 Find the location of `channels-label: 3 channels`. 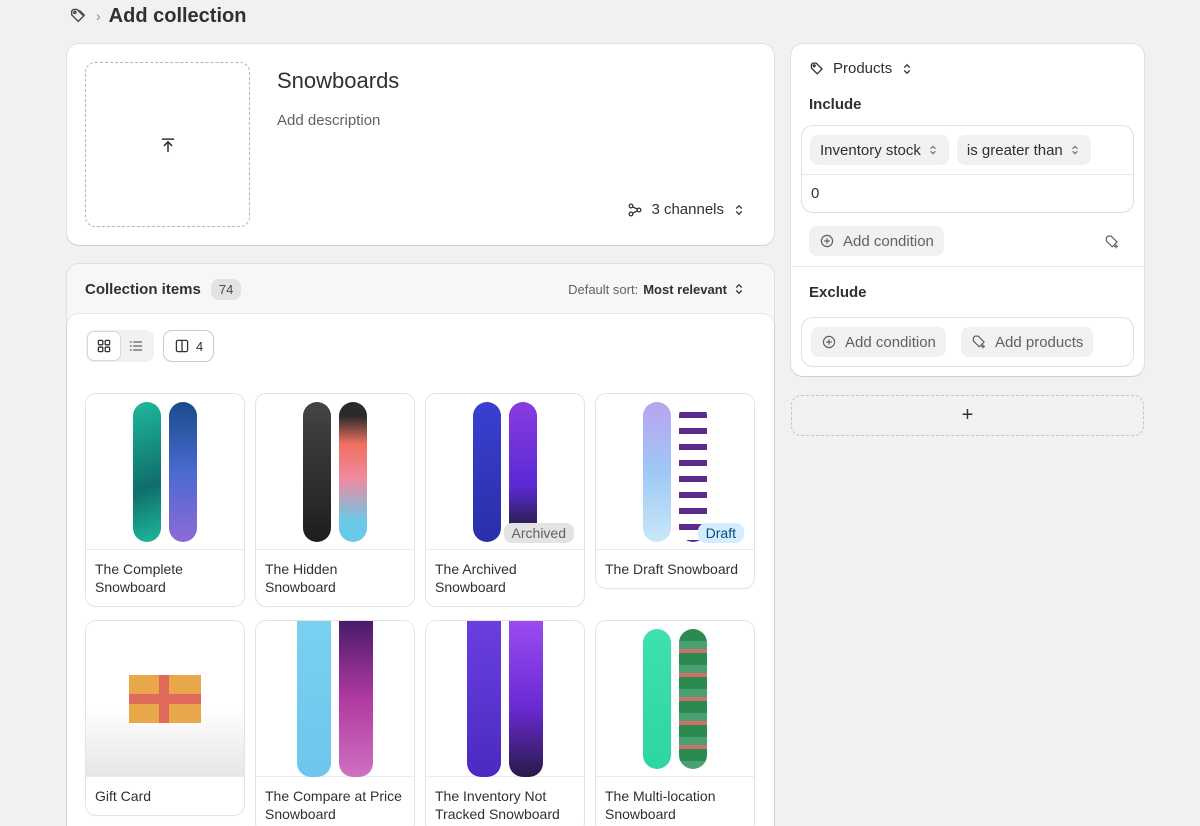

channels-label: 3 channels is located at coordinates (687, 209).